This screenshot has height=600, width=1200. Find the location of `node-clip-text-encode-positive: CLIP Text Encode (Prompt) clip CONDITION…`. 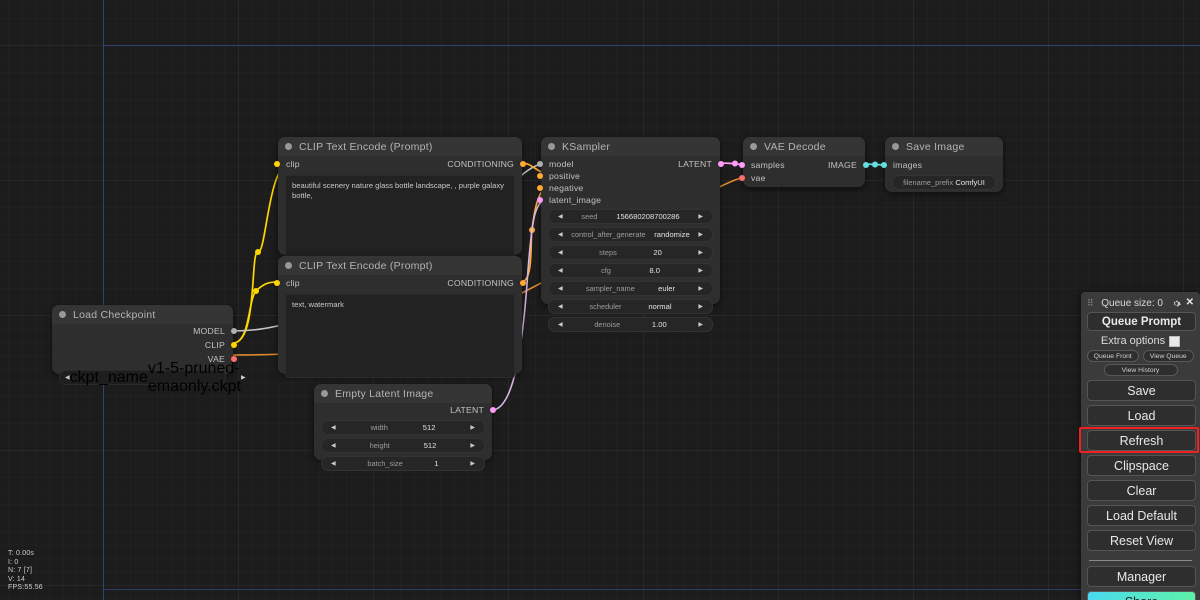

node-clip-text-encode-positive: CLIP Text Encode (Prompt) clip CONDITION… is located at coordinates (400, 198).